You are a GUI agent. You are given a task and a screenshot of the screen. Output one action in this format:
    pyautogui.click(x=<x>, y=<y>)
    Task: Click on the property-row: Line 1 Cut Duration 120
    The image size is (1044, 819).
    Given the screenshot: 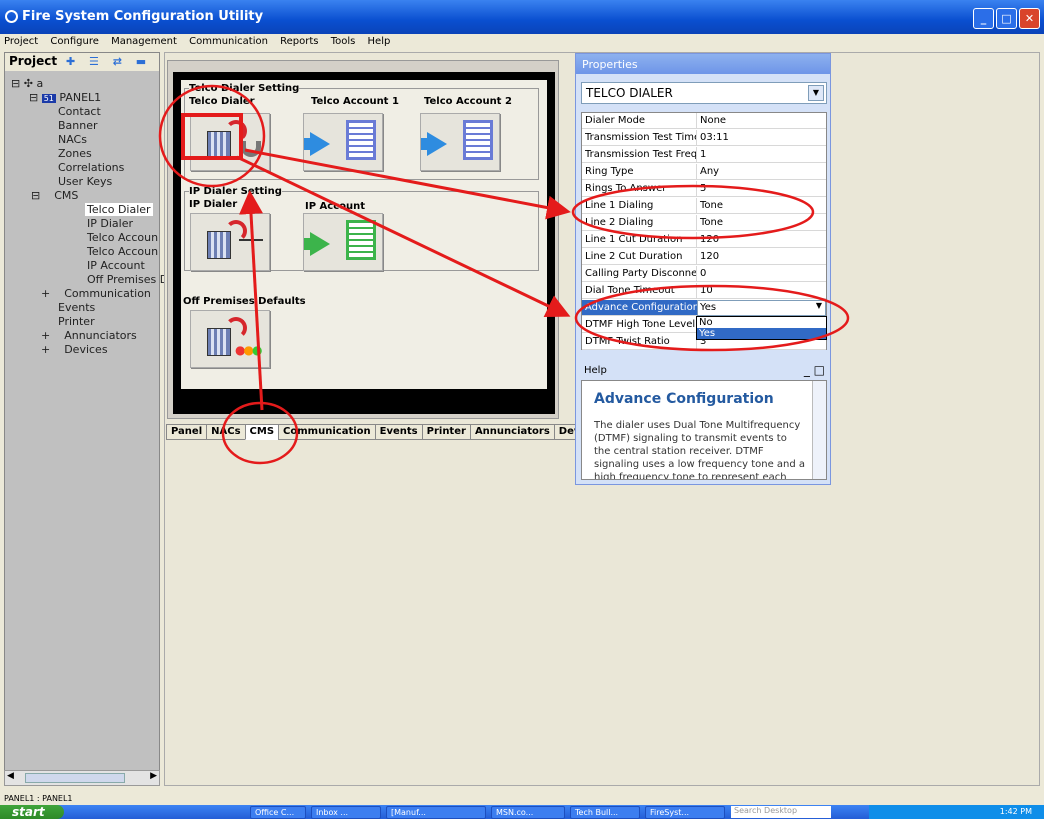 What is the action you would take?
    pyautogui.click(x=704, y=240)
    